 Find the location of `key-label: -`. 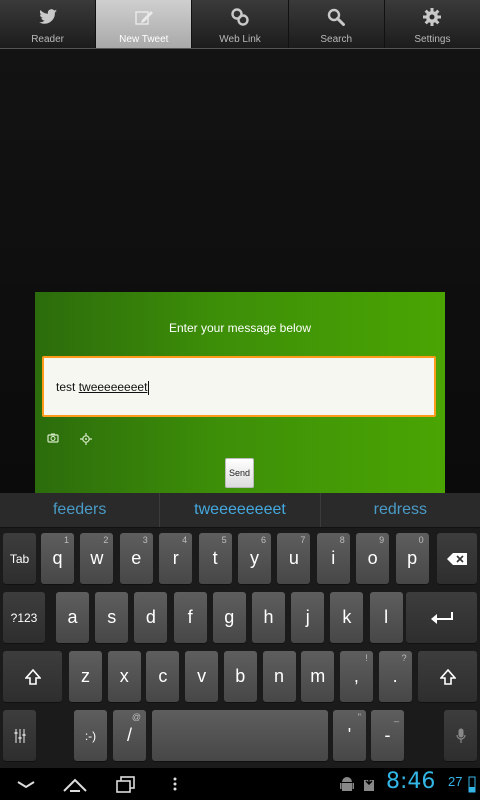

key-label: - is located at coordinates (387, 735).